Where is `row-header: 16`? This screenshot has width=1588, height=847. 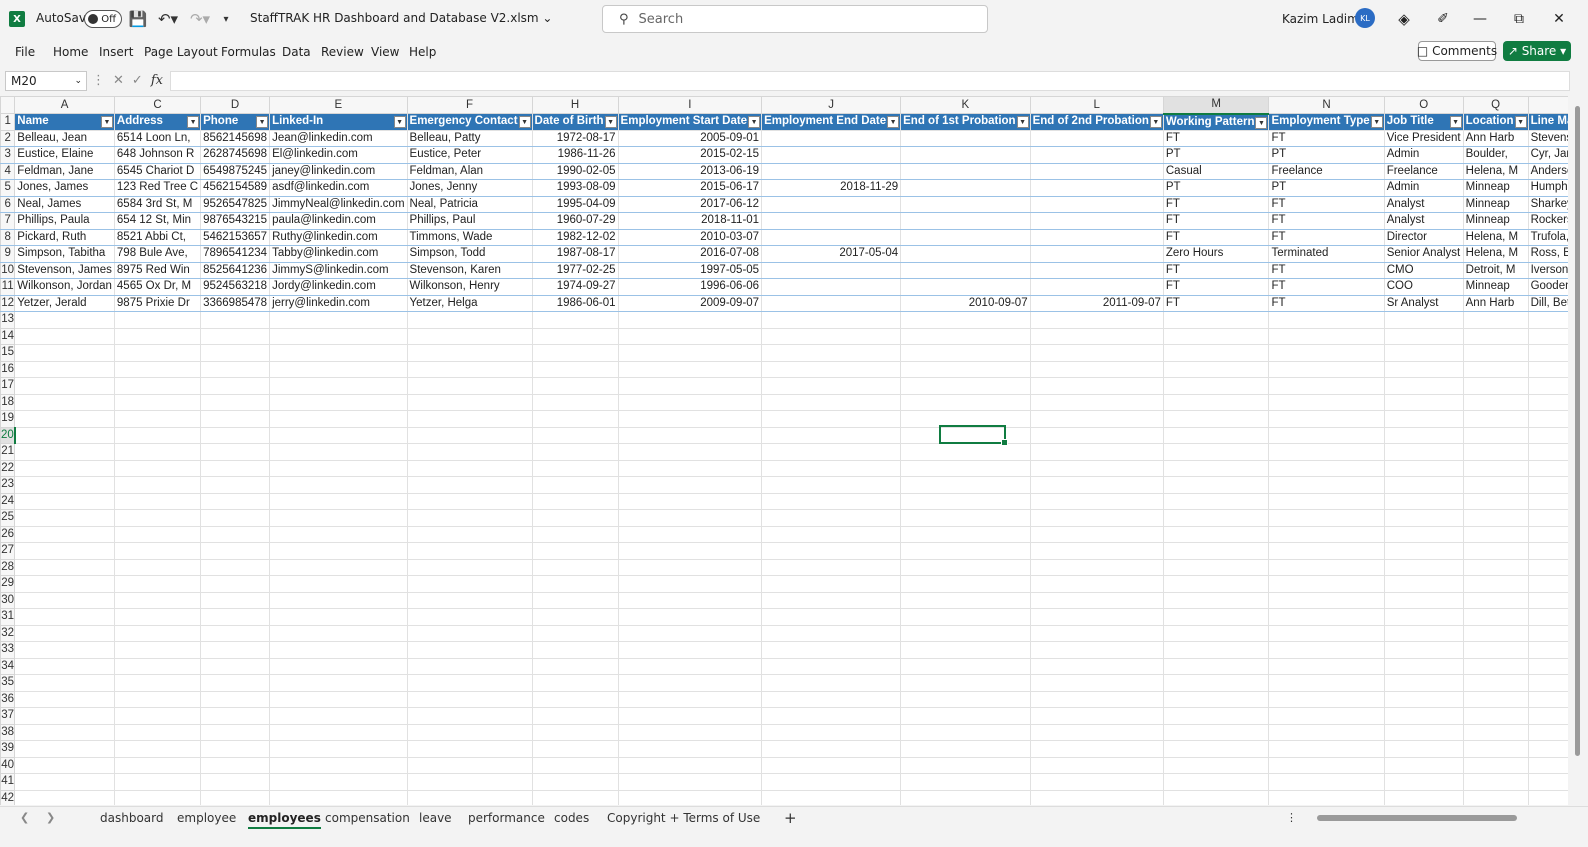 row-header: 16 is located at coordinates (8, 369).